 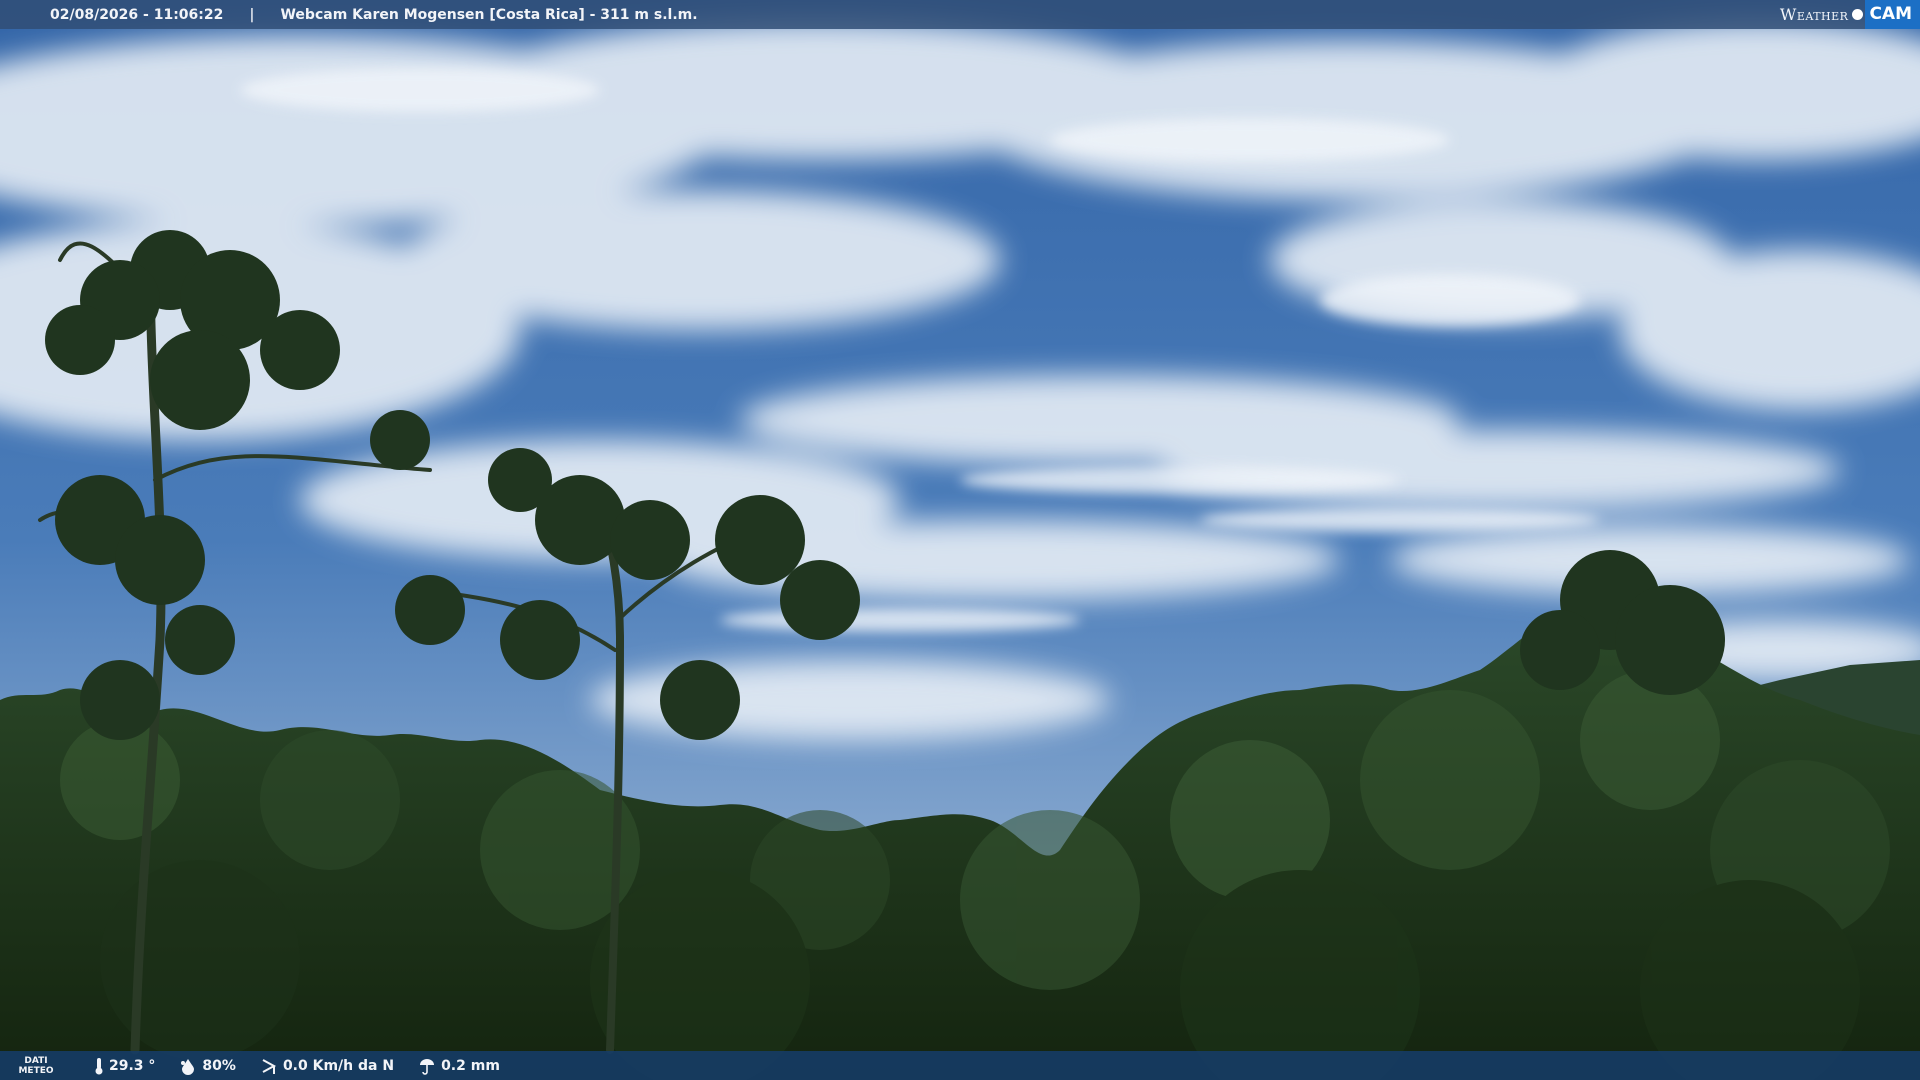 I want to click on rain-value: 0.2 mm, so click(x=470, y=1065).